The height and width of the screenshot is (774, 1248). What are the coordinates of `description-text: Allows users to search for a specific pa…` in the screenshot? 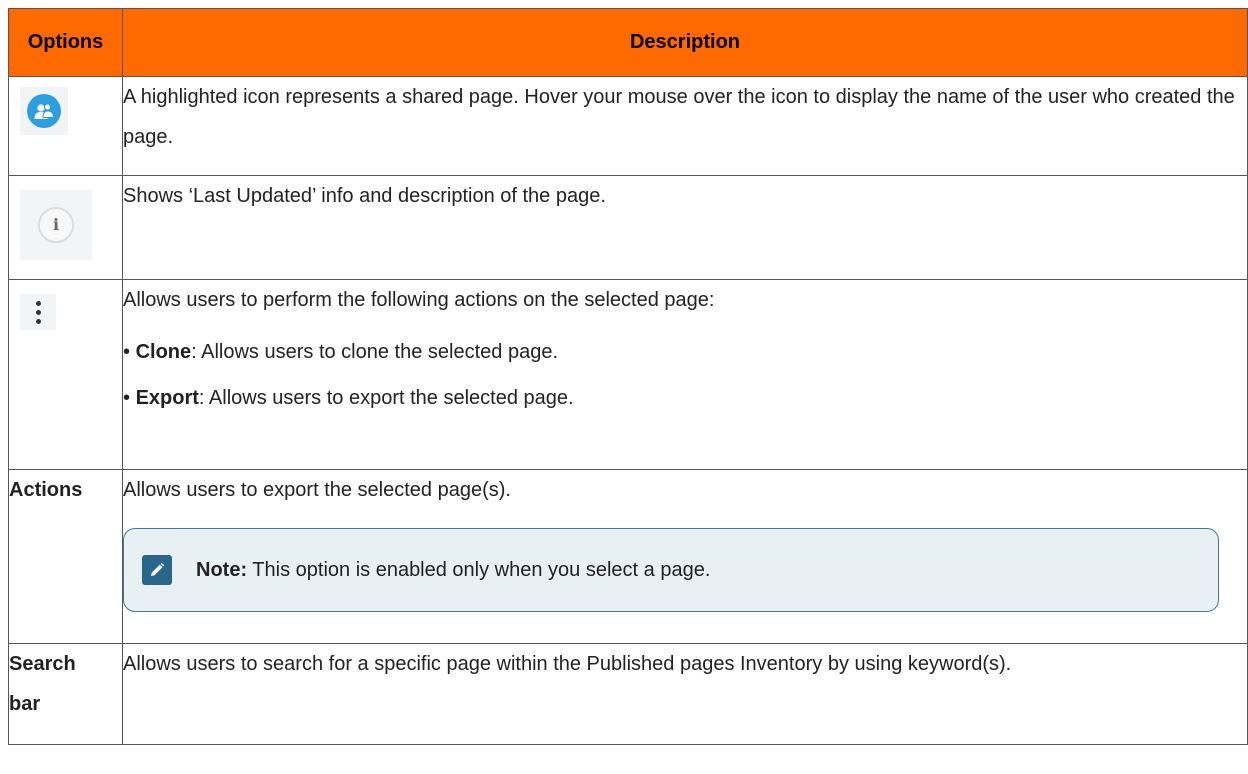 It's located at (567, 664).